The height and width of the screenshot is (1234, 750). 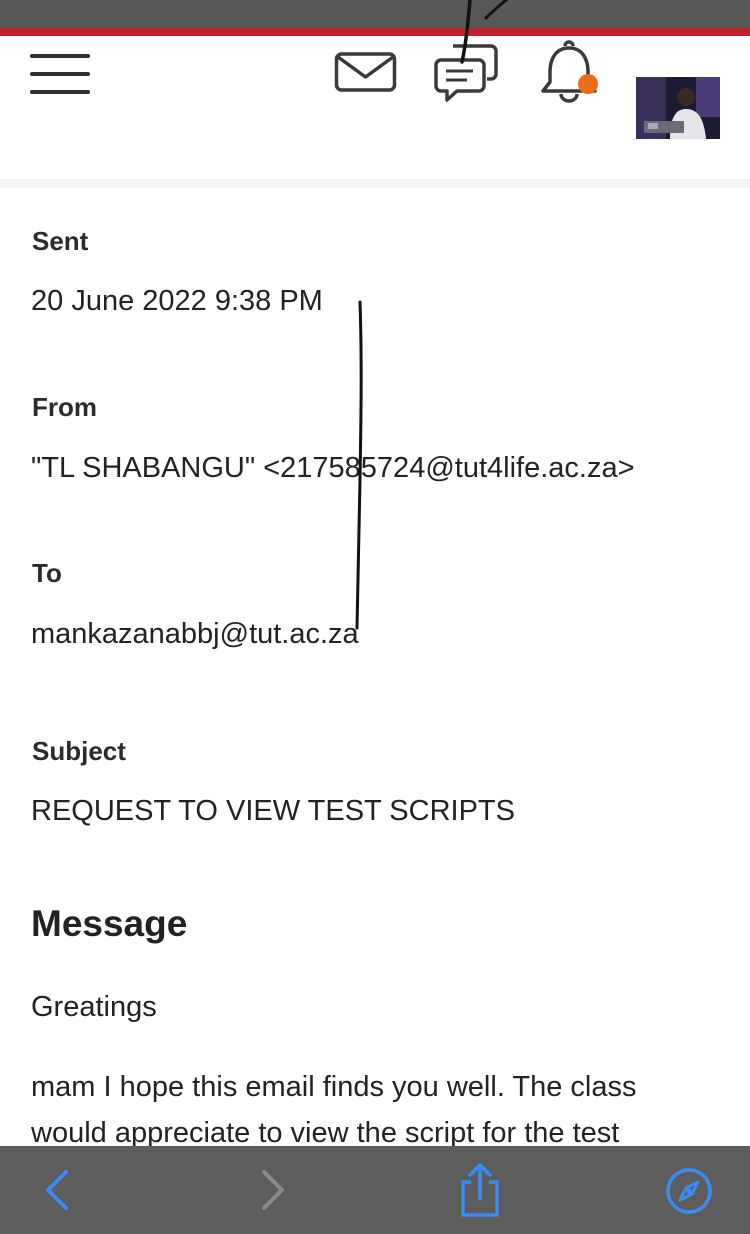 I want to click on notification-badge-dot, so click(x=588, y=84).